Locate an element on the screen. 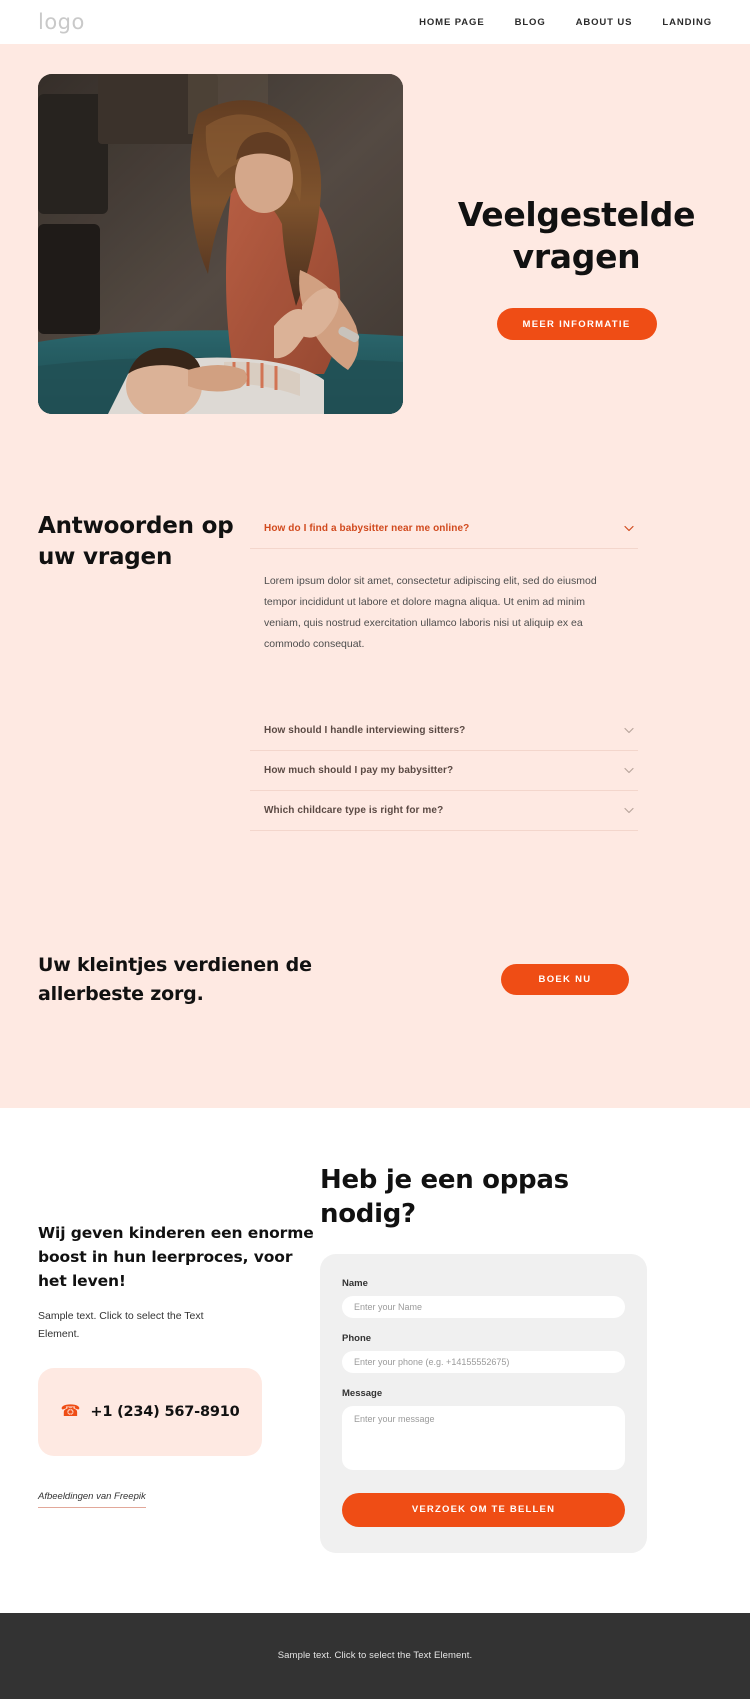  message-field is located at coordinates (483, 1437).